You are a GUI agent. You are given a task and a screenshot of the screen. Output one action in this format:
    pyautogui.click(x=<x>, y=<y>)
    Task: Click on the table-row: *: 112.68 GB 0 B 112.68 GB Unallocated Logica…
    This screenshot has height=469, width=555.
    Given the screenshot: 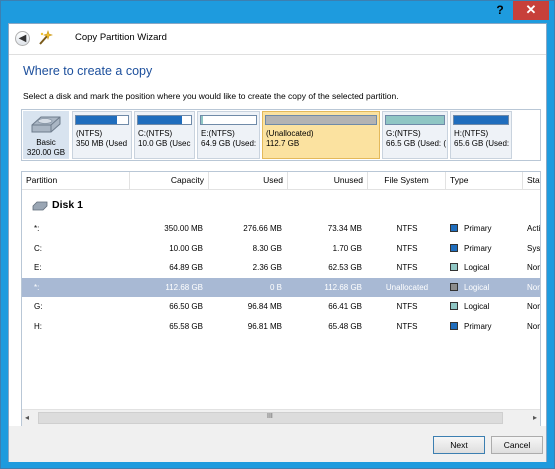 What is the action you would take?
    pyautogui.click(x=281, y=287)
    